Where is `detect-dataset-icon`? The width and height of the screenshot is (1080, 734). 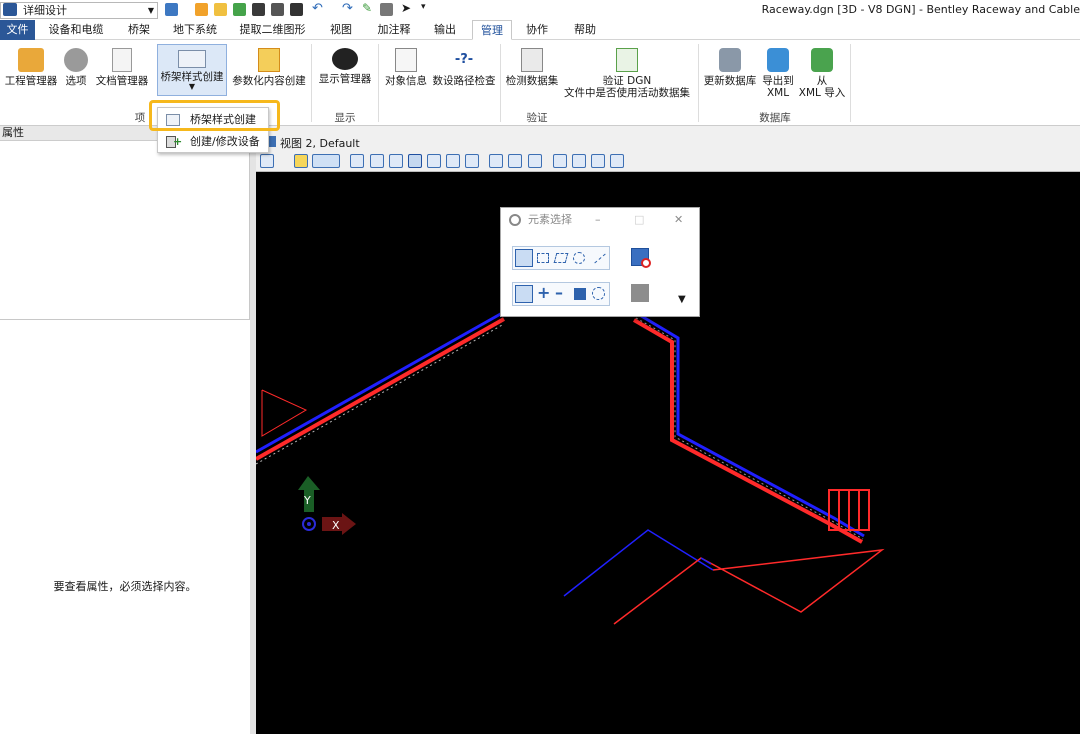
detect-dataset-icon is located at coordinates (532, 60).